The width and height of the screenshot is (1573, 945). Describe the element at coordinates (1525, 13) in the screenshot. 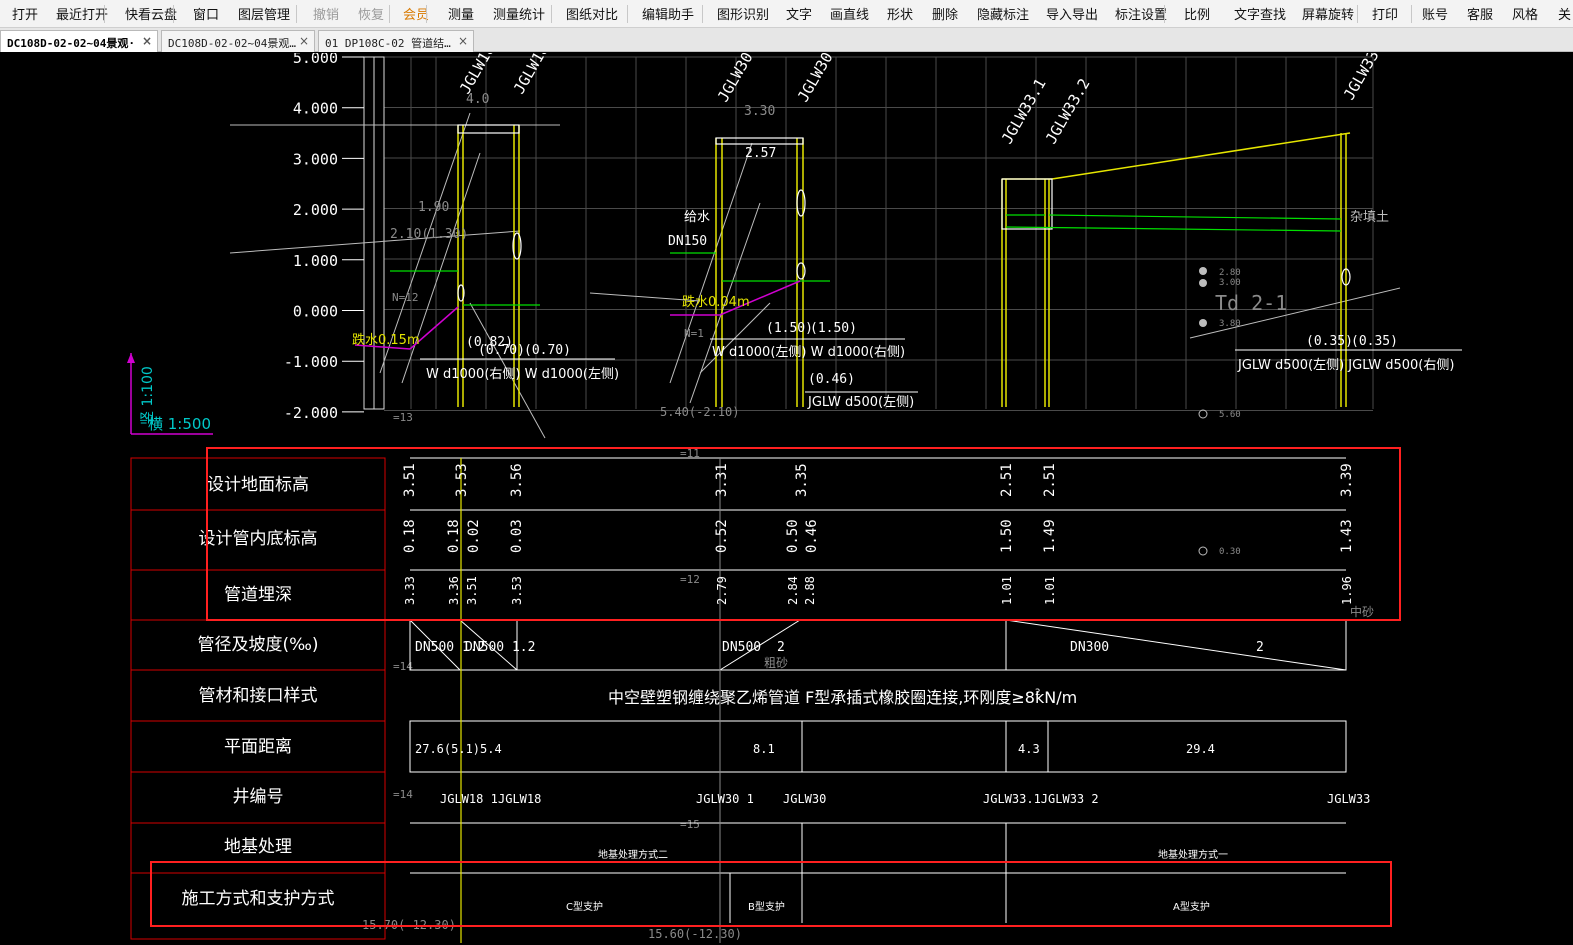

I see `menu-item-27: 风格` at that location.